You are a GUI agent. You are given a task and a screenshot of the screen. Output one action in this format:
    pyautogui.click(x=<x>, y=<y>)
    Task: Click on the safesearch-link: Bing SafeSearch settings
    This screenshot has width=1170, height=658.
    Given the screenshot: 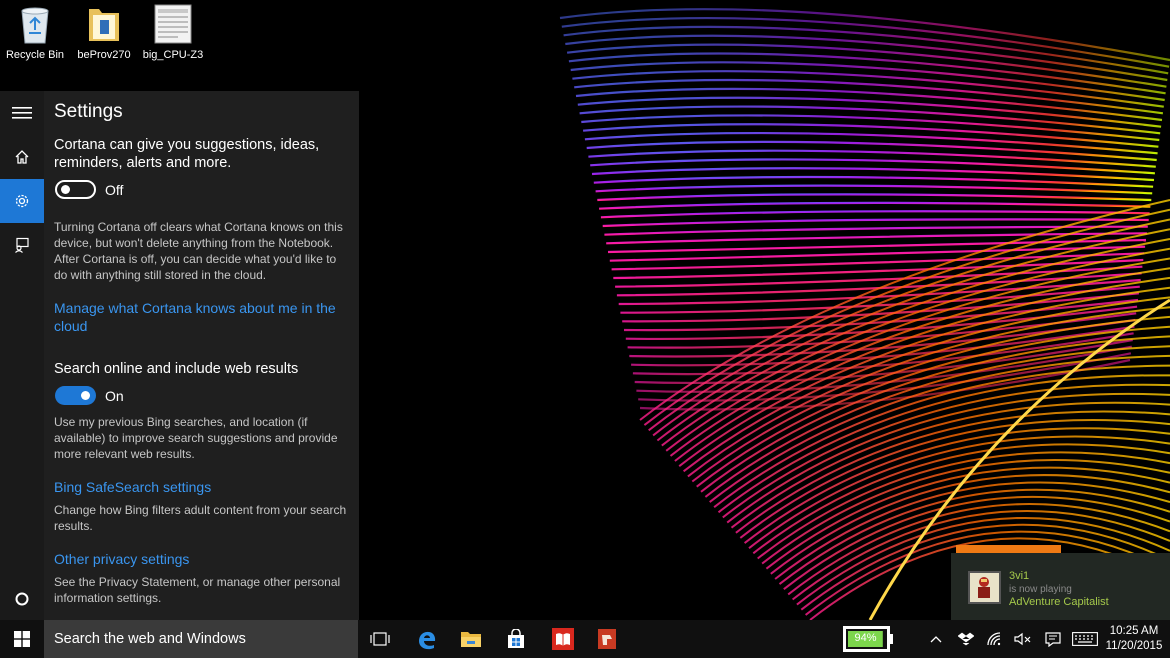 What is the action you would take?
    pyautogui.click(x=199, y=487)
    